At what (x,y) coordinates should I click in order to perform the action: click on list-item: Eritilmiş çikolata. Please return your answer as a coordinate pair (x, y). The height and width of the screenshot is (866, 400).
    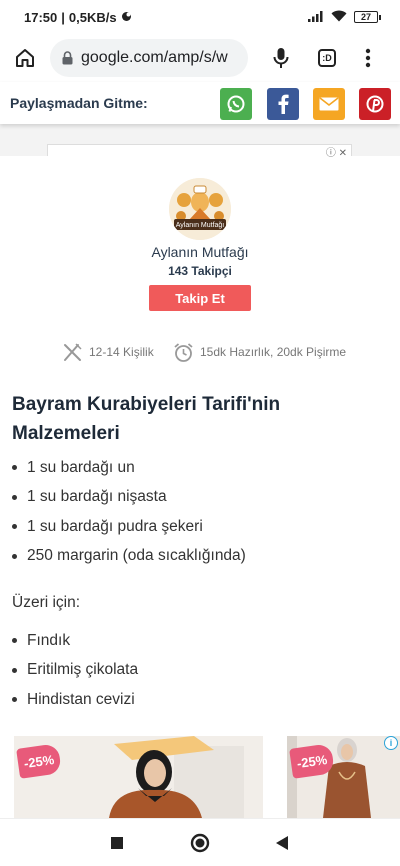
    Looking at the image, I should click on (75, 671).